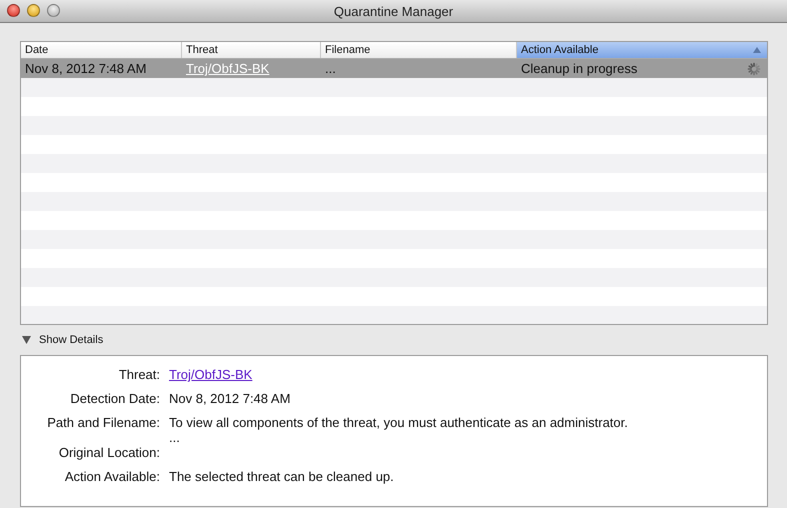 The width and height of the screenshot is (787, 508). I want to click on field-value: The selected threat can be cleaned up., so click(281, 476).